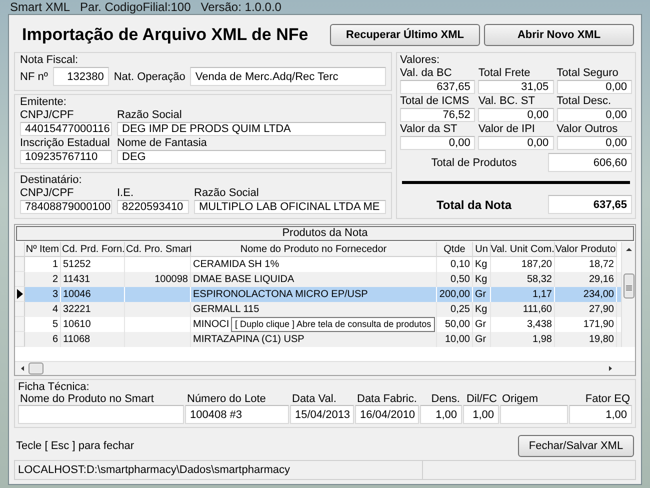 Image resolution: width=650 pixels, height=488 pixels. I want to click on text-field: 78408879000100, so click(66, 207).